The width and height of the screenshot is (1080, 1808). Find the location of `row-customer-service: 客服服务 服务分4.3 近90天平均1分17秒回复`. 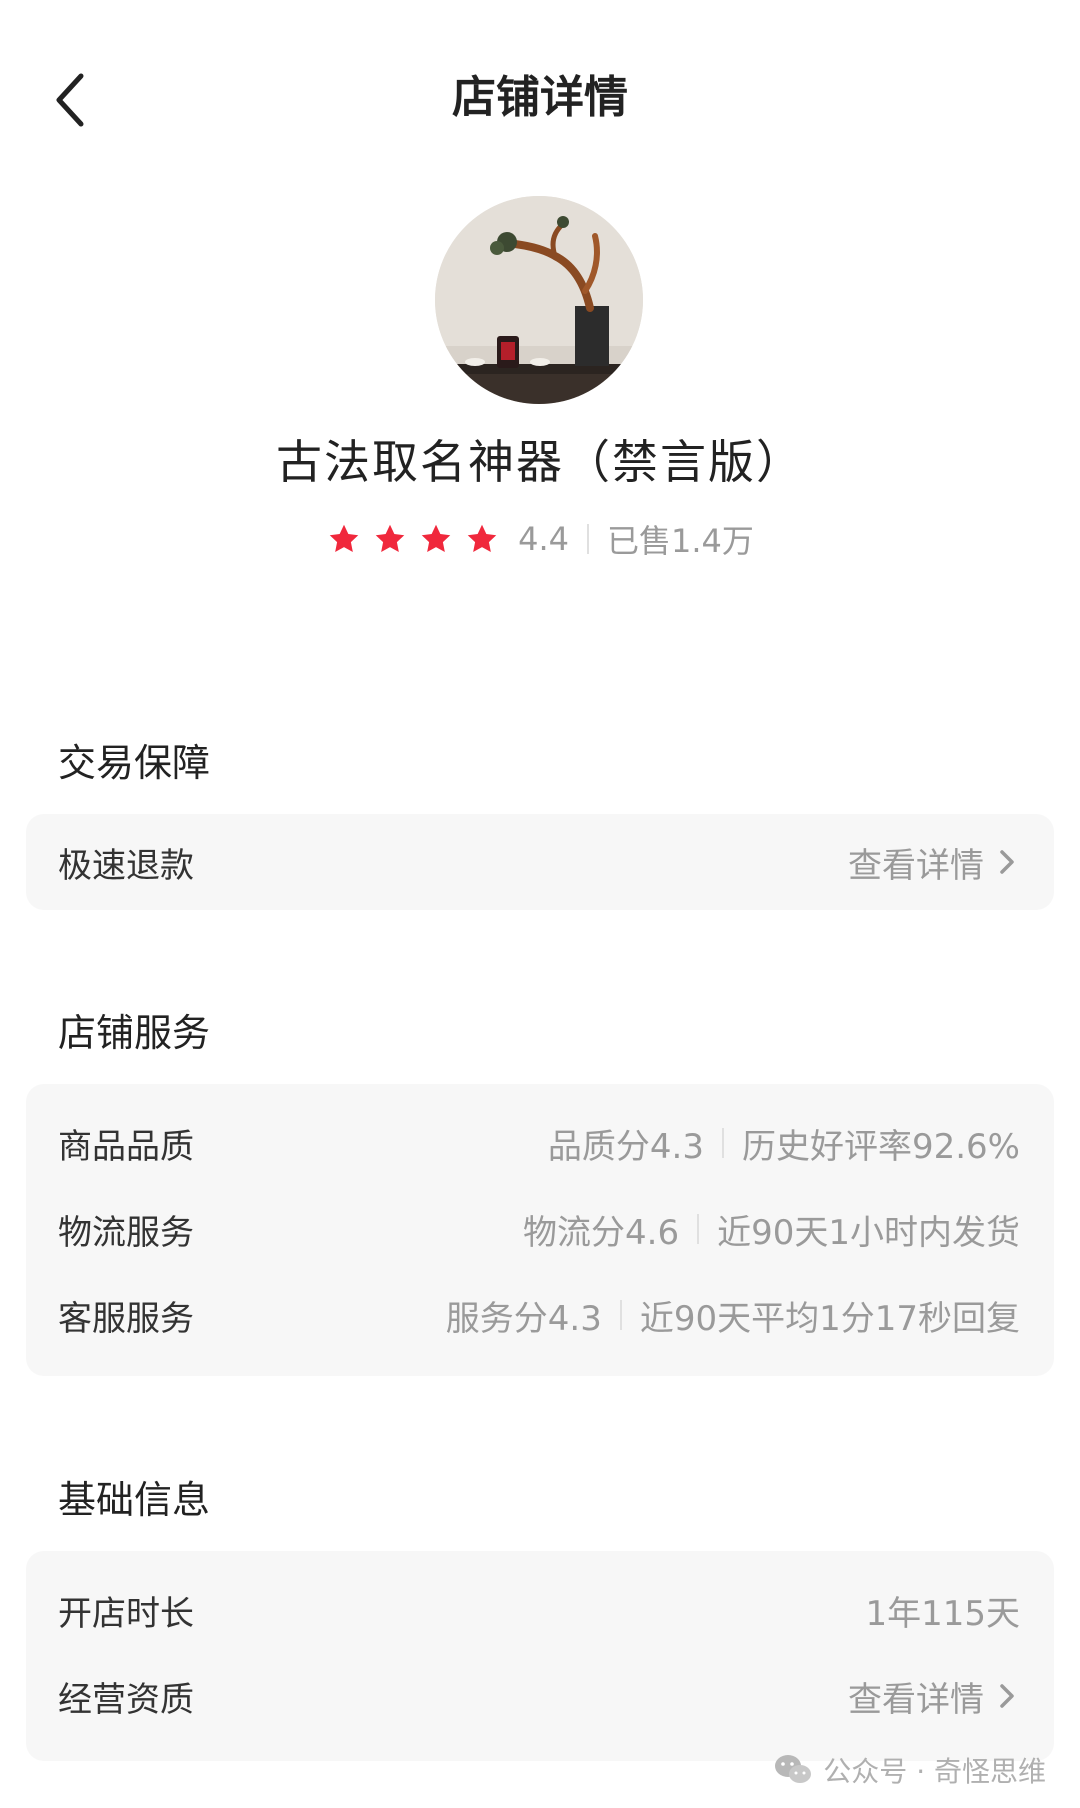

row-customer-service: 客服服务 服务分4.3 近90天平均1分17秒回复 is located at coordinates (540, 1315).